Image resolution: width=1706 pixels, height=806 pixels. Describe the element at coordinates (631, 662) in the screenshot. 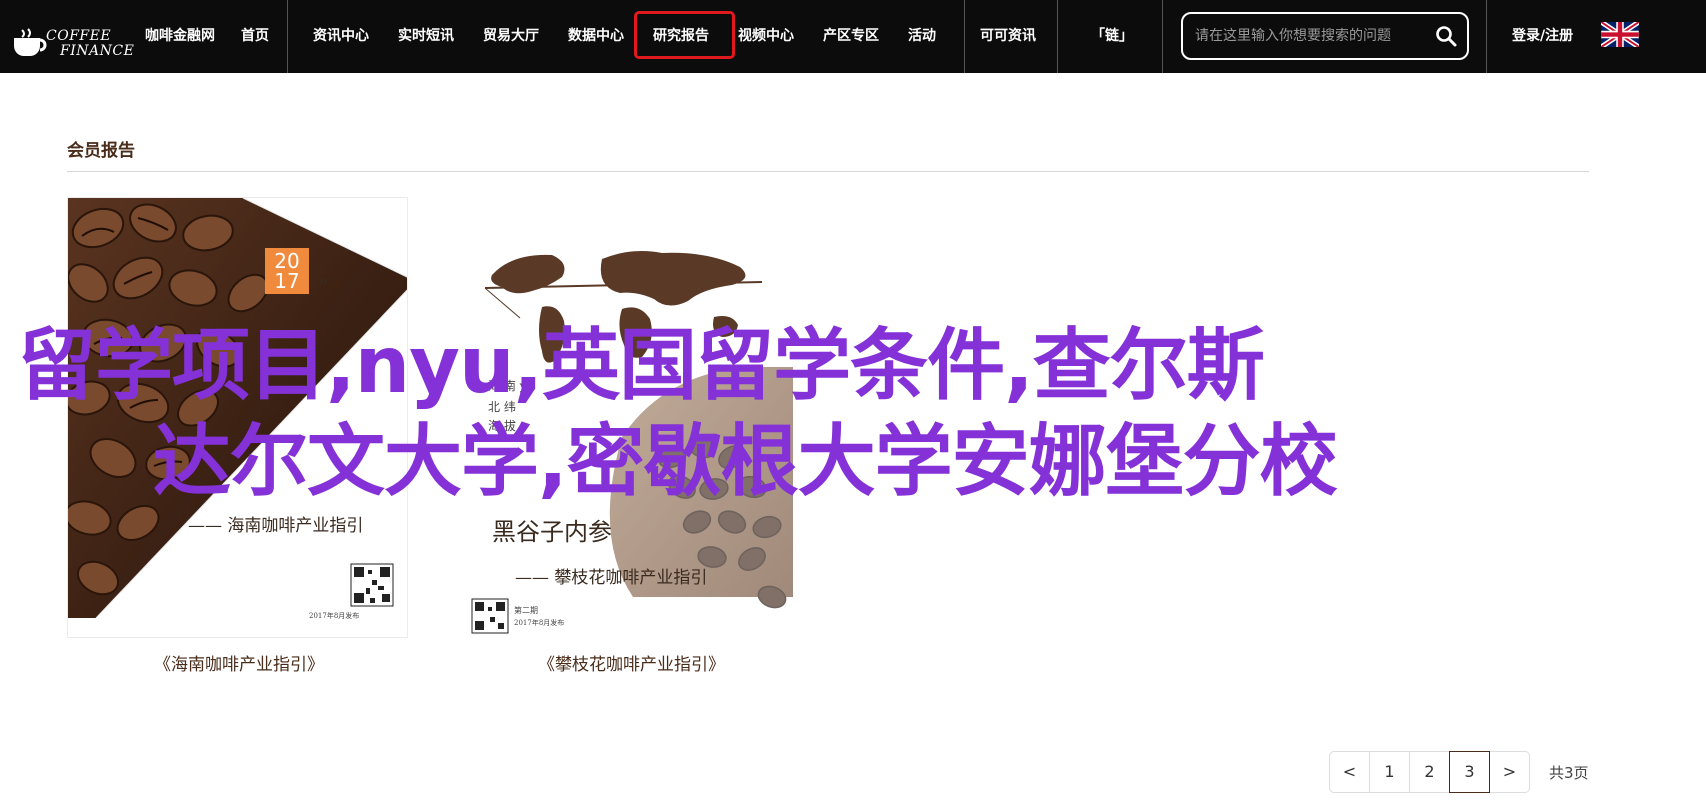

I see `report-caption-panzhihua: 《攀枝花咖啡产业指引》` at that location.